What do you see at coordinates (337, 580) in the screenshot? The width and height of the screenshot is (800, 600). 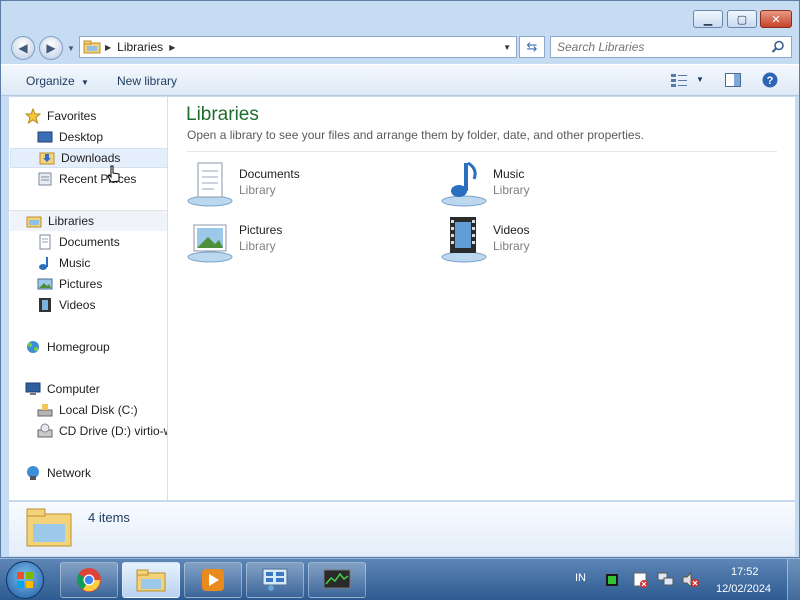 I see `taskbar-task-manager` at bounding box center [337, 580].